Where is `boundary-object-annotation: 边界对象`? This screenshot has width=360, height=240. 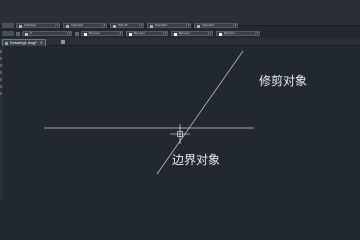
boundary-object-annotation: 边界对象 is located at coordinates (196, 160).